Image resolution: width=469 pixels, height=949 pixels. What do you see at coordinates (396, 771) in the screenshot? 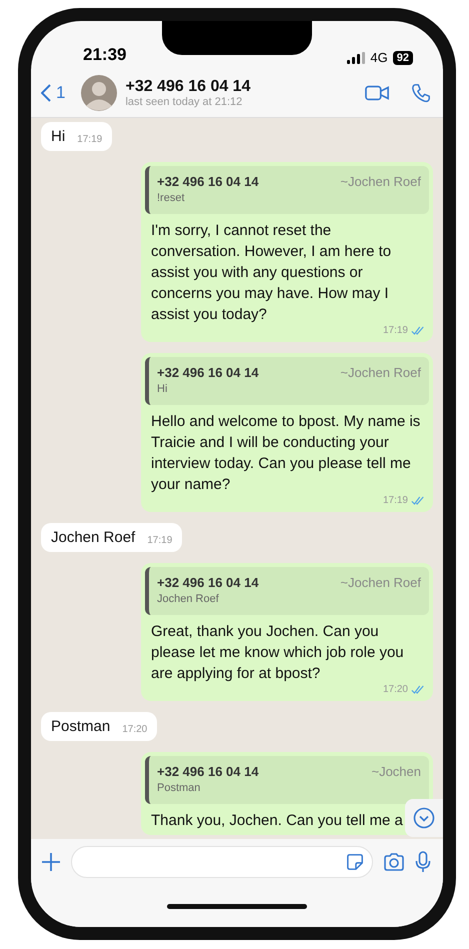
I see `quote-alias: ~Jochen` at bounding box center [396, 771].